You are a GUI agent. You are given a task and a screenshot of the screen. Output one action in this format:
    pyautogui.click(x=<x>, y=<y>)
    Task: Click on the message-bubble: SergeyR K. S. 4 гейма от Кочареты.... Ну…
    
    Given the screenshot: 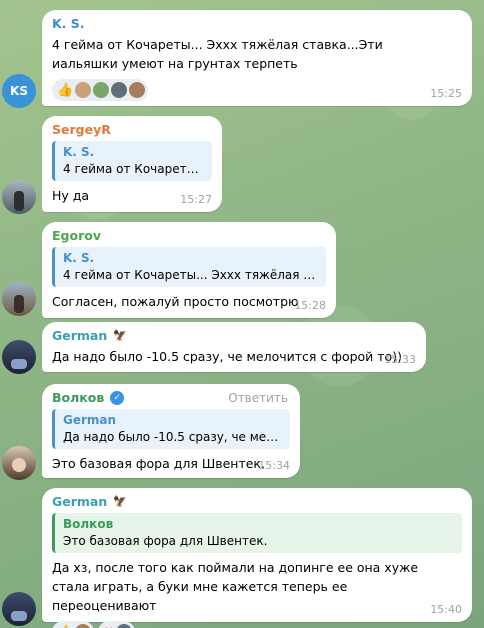 What is the action you would take?
    pyautogui.click(x=132, y=164)
    